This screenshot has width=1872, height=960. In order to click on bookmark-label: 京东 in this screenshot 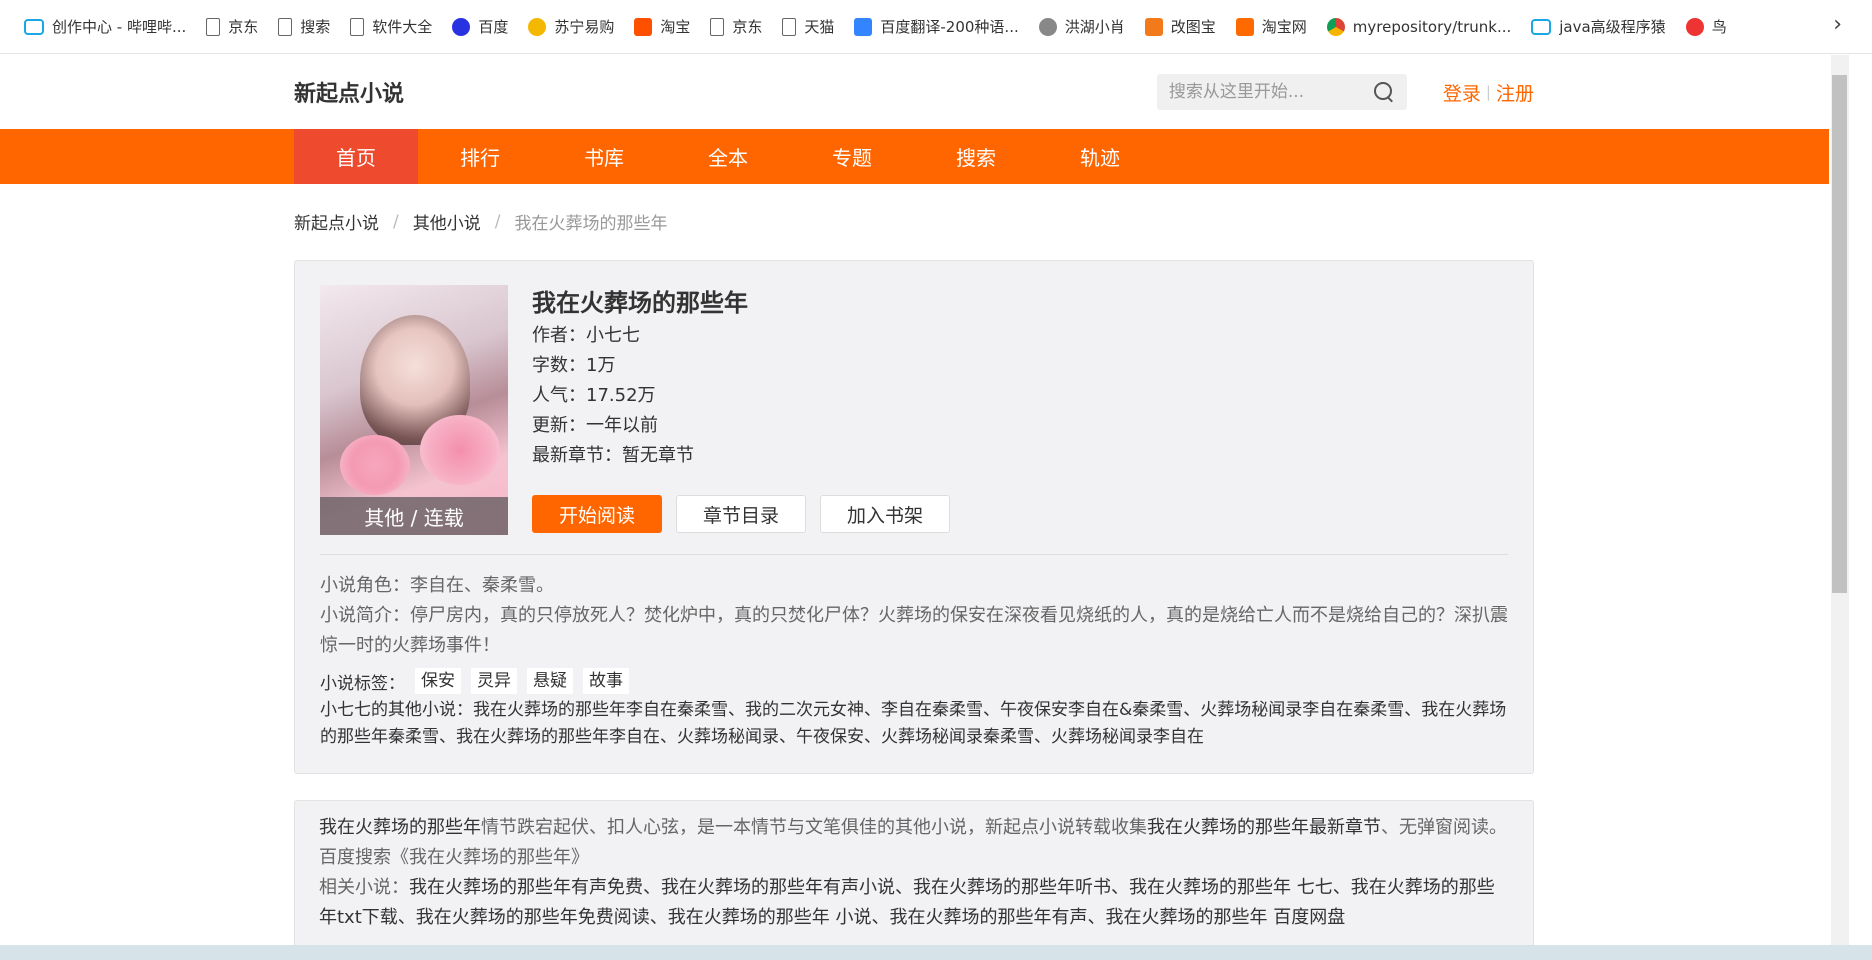, I will do `click(243, 27)`.